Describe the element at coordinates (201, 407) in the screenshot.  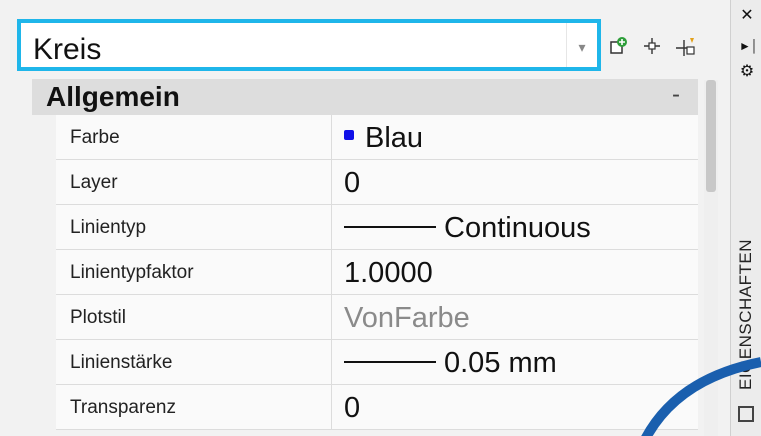
I see `property-name: Transparenz` at that location.